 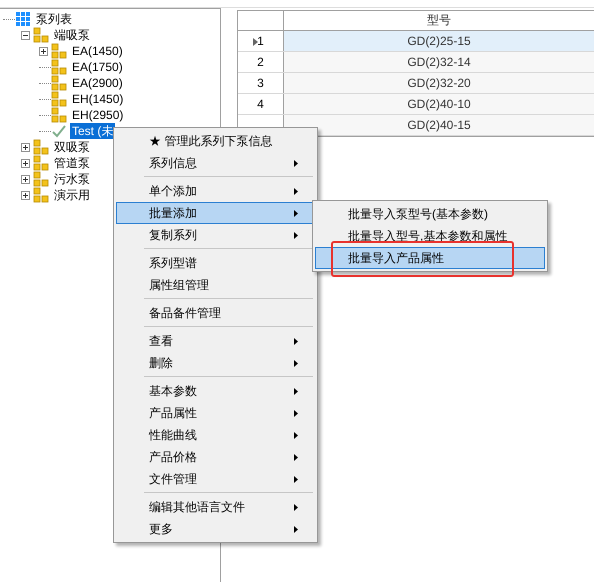 I want to click on menu-item: 系列信息, so click(x=215, y=163).